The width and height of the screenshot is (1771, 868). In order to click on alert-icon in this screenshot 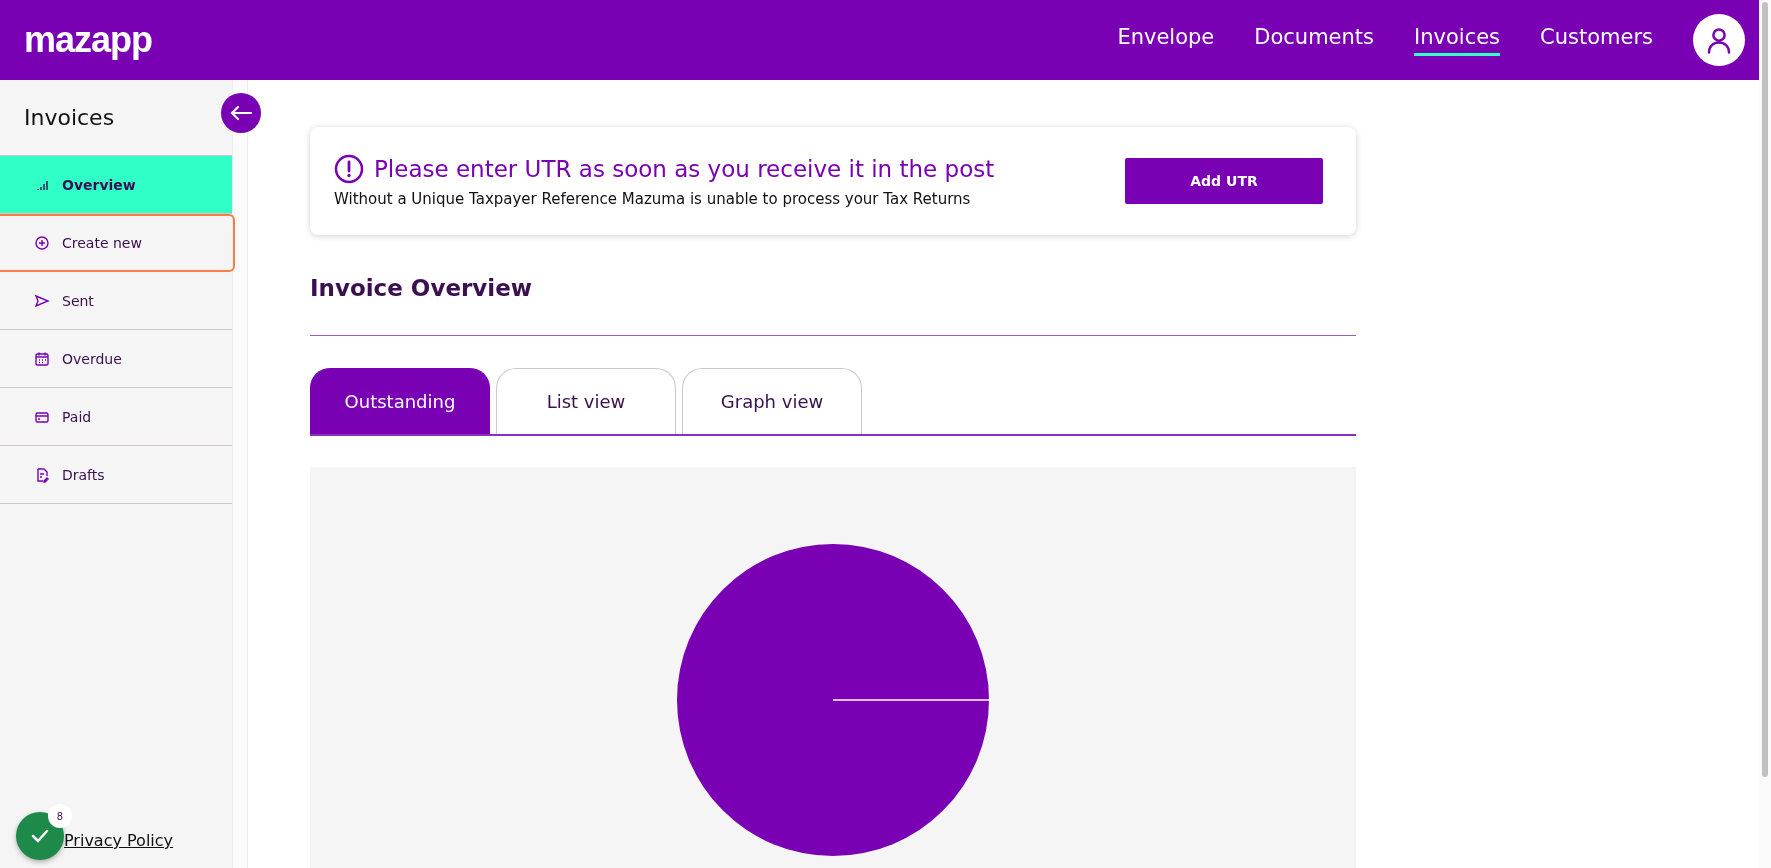, I will do `click(349, 169)`.